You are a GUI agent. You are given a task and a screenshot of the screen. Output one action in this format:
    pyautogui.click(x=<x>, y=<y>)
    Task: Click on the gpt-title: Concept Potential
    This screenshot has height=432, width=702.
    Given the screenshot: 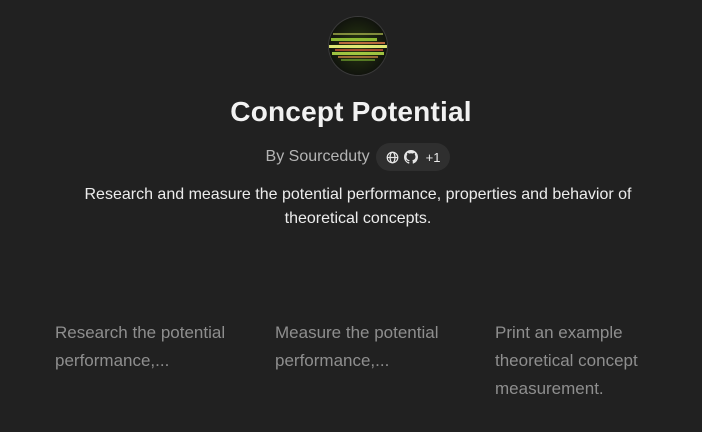 What is the action you would take?
    pyautogui.click(x=351, y=111)
    